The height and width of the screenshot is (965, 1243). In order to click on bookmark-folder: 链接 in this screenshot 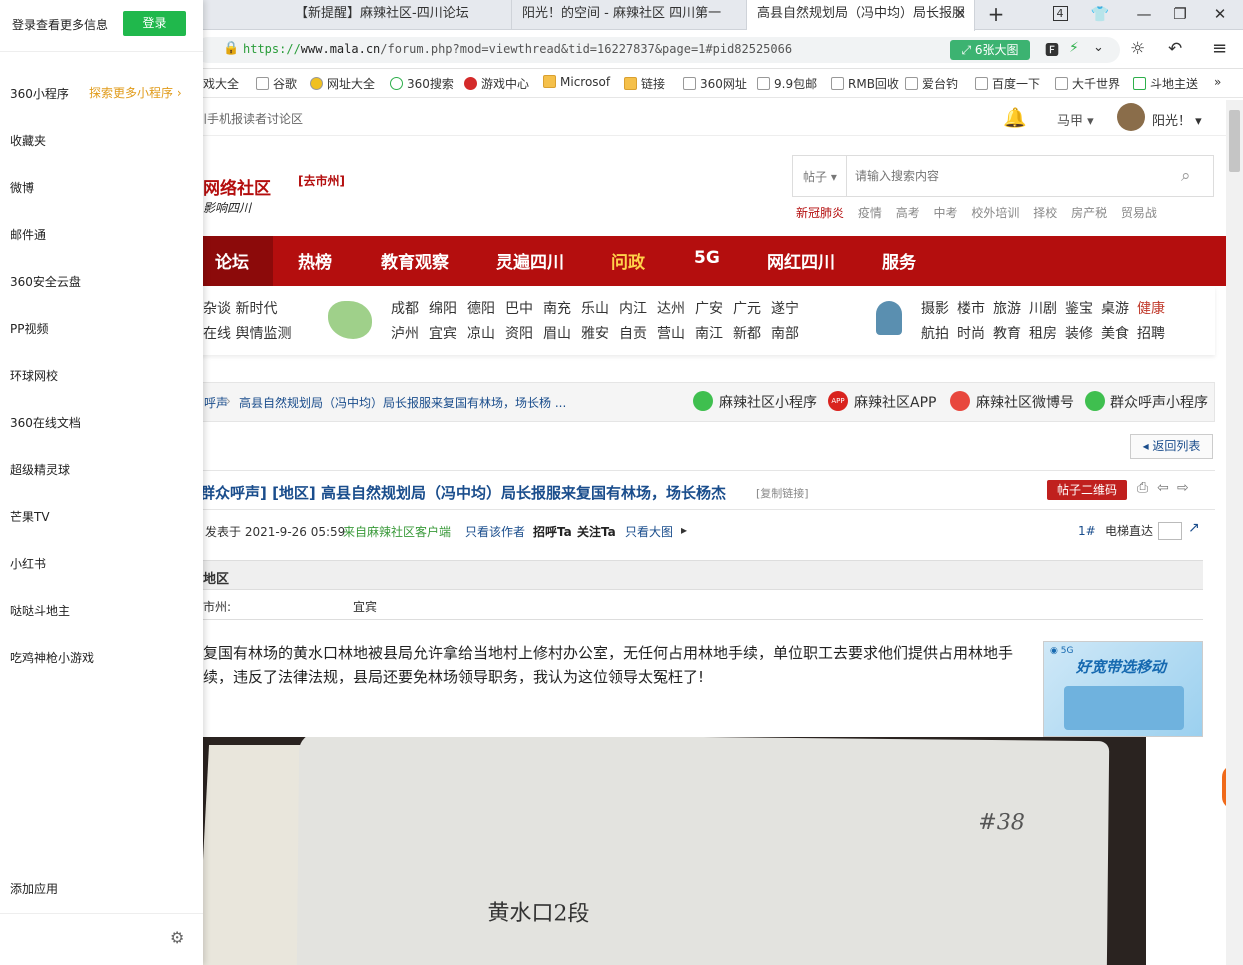, I will do `click(644, 83)`.